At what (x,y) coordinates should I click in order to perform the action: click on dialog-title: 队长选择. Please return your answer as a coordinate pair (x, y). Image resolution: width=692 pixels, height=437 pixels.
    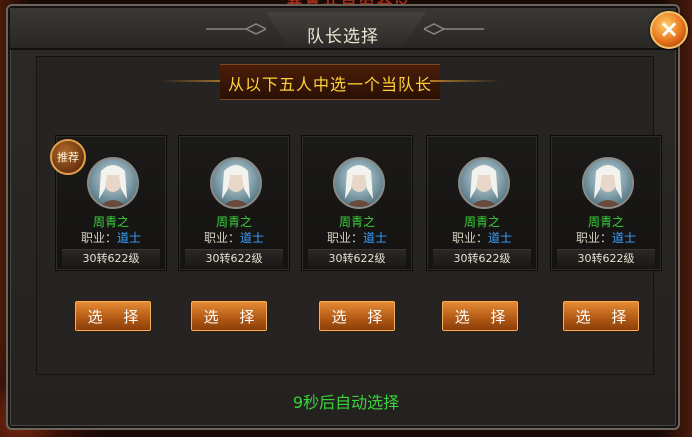
    Looking at the image, I should click on (343, 37).